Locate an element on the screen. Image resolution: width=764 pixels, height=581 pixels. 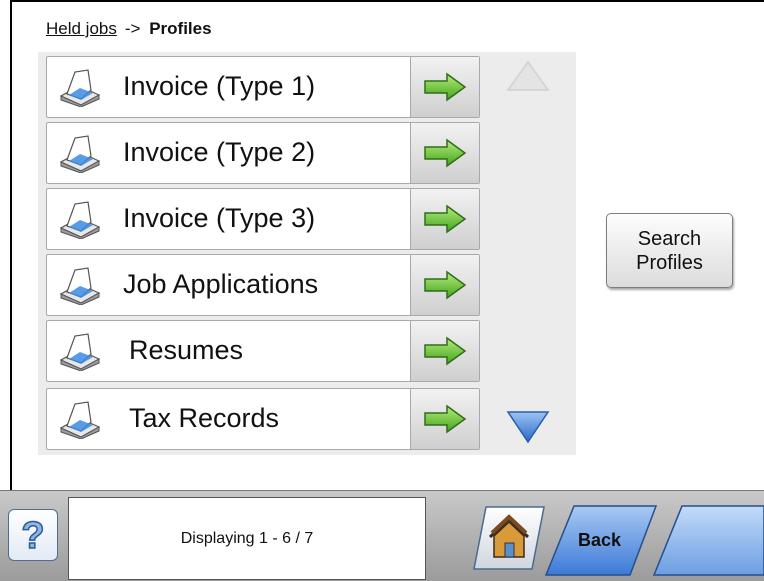
profile-row-body: Invoice (Type 1) is located at coordinates (228, 87).